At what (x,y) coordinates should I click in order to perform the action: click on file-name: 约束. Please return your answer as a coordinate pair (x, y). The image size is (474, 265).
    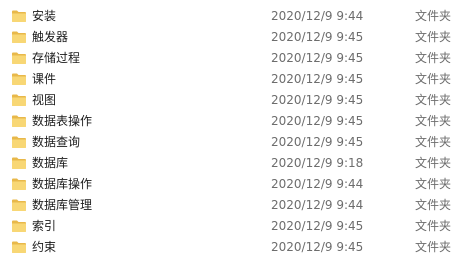
    Looking at the image, I should click on (44, 247).